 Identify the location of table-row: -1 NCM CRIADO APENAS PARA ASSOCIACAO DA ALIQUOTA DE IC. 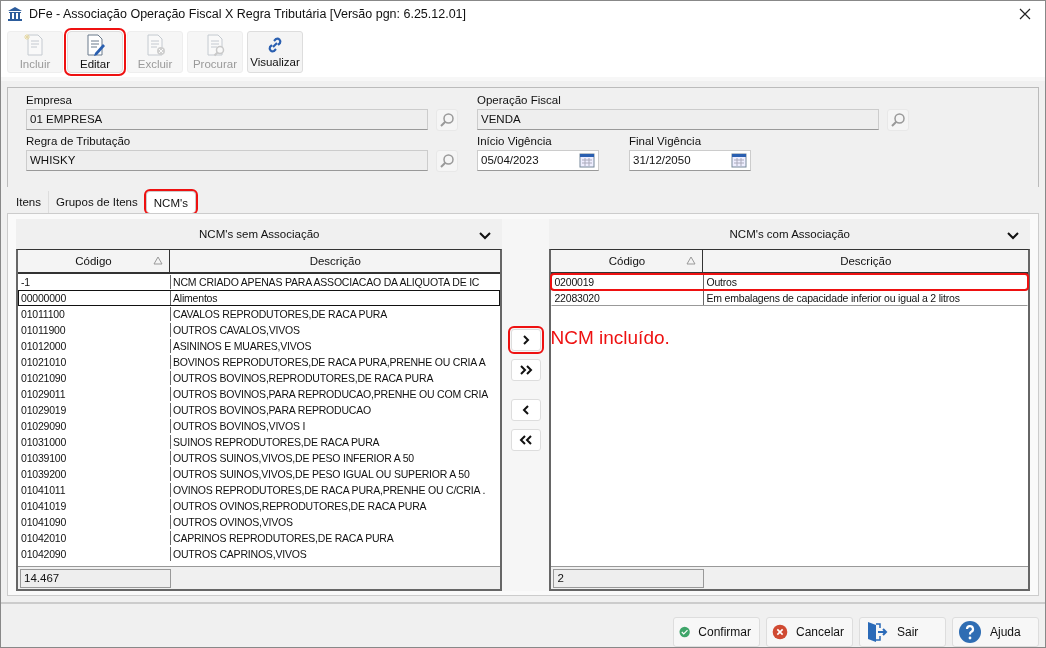
(259, 281).